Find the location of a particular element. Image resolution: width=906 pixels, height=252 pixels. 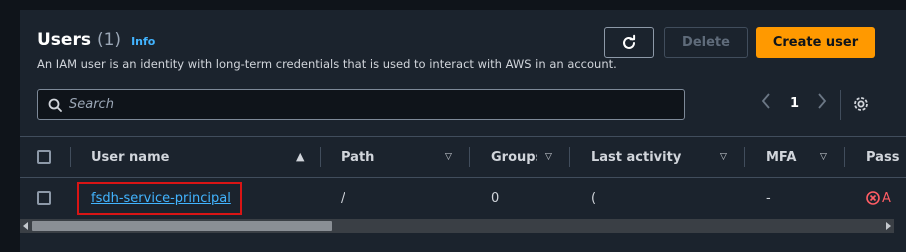

column-header-path: Path is located at coordinates (391, 157).